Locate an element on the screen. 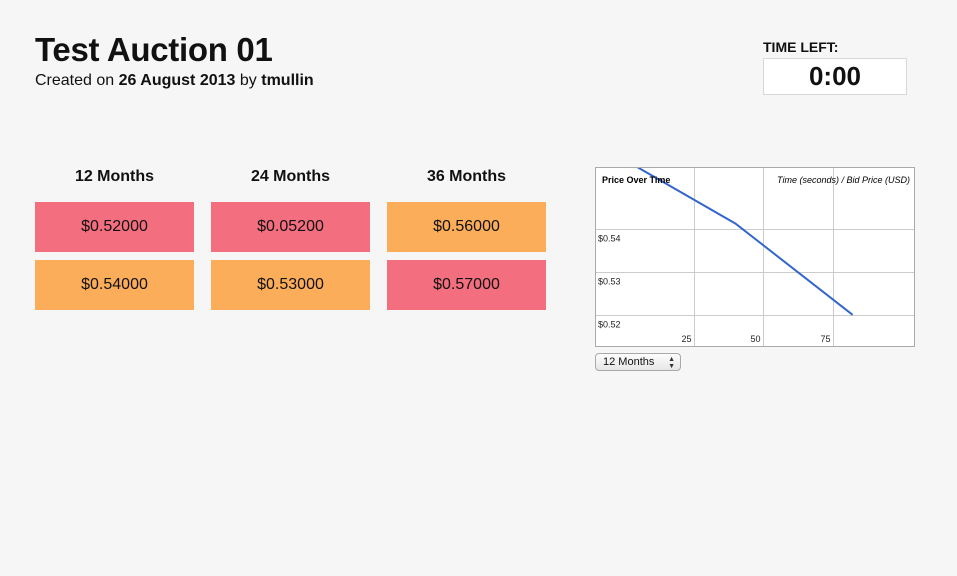  price-series-line is located at coordinates (745, 242).